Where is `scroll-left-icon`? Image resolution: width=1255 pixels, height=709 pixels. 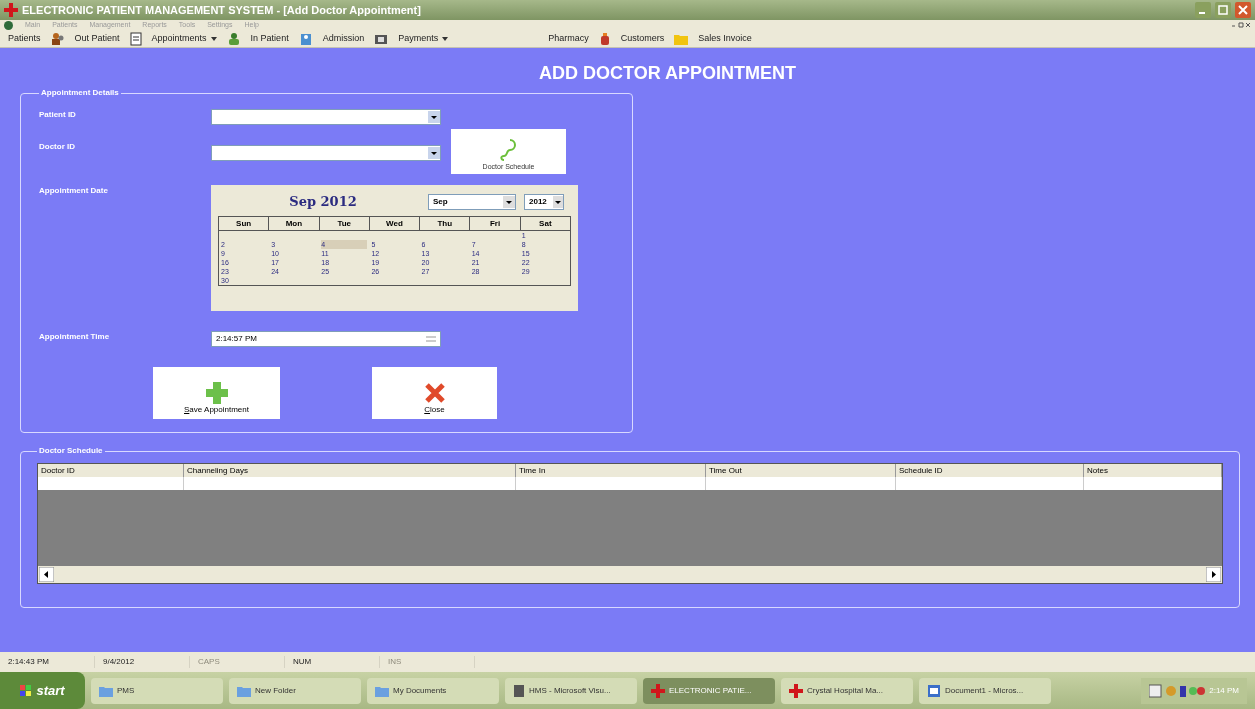
scroll-left-icon is located at coordinates (46, 574).